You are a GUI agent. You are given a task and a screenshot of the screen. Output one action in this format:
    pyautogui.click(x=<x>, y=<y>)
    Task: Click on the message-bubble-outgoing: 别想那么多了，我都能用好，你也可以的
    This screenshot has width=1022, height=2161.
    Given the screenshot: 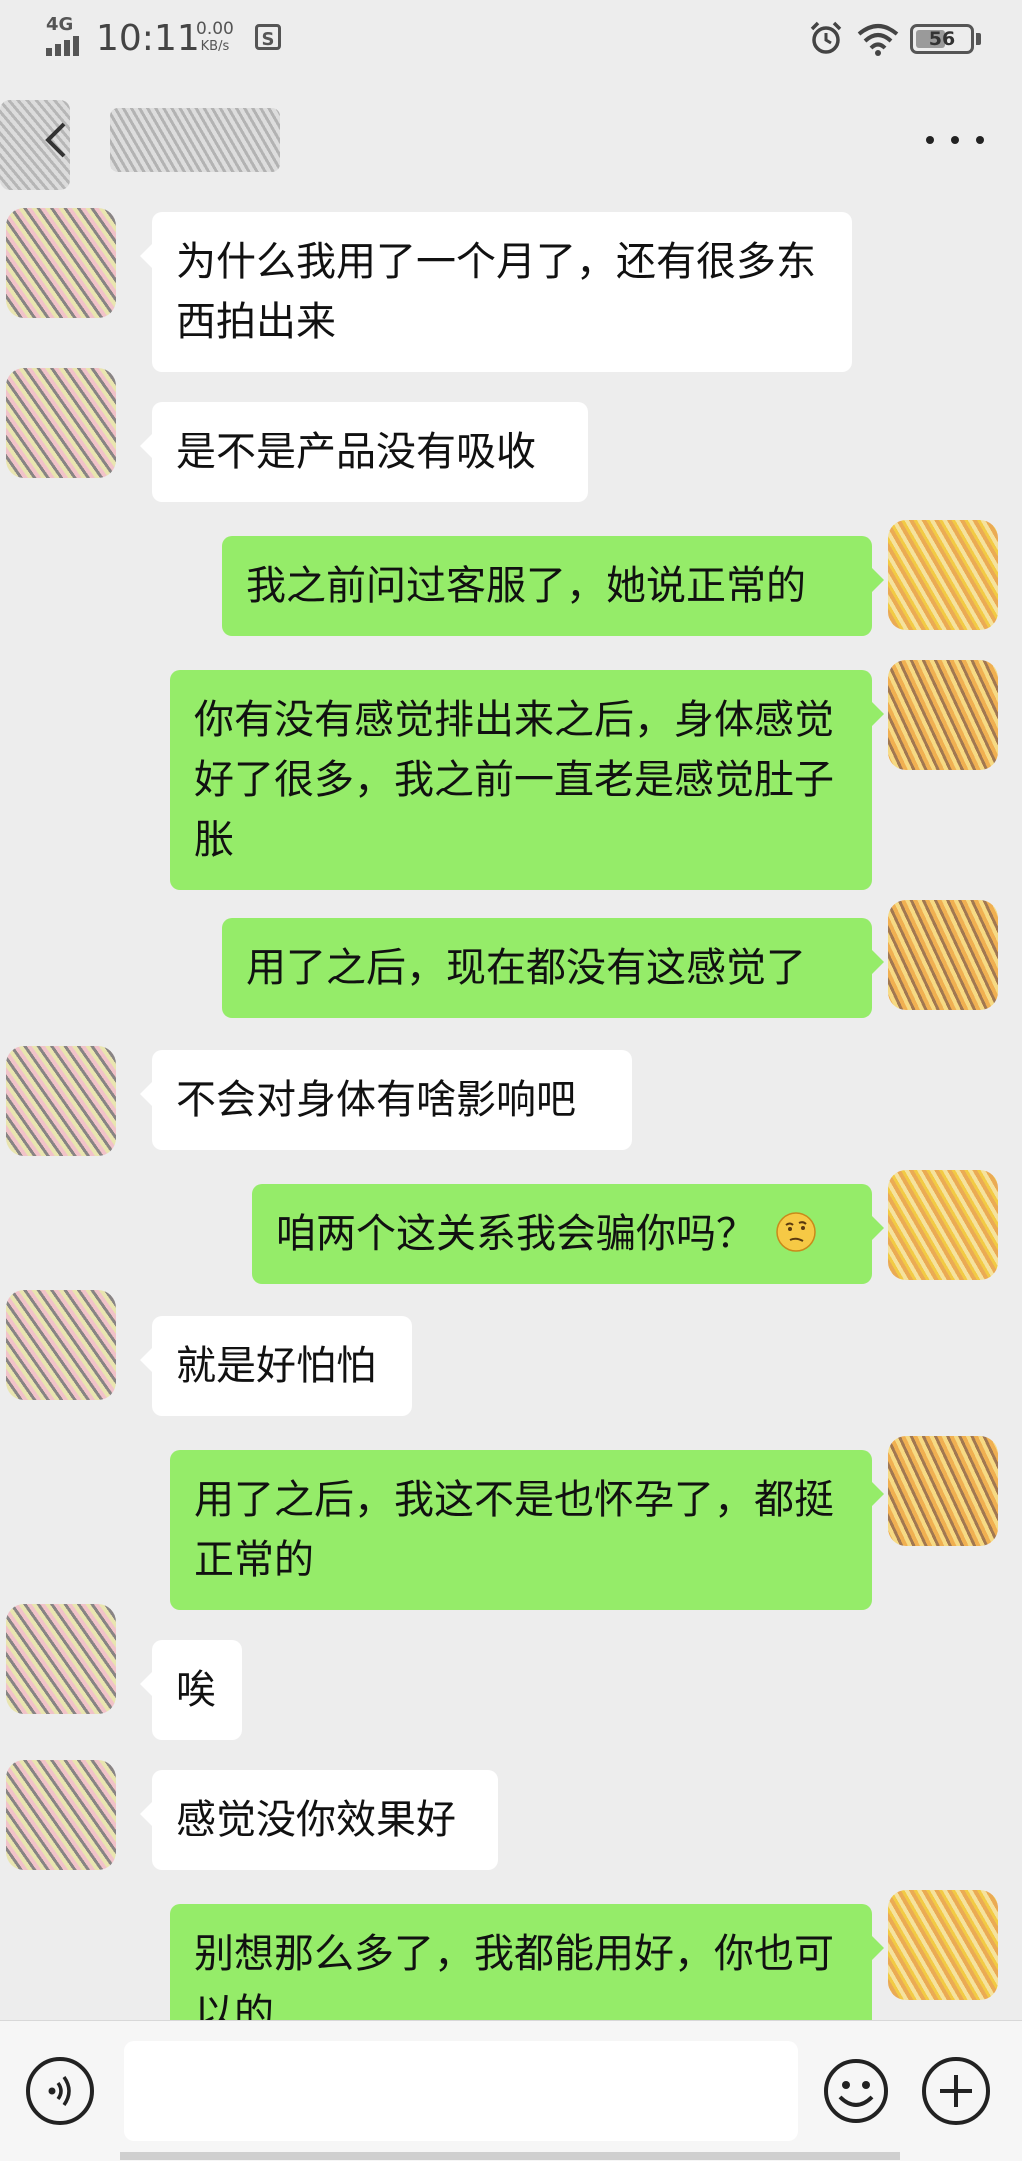 What is the action you would take?
    pyautogui.click(x=527, y=1962)
    